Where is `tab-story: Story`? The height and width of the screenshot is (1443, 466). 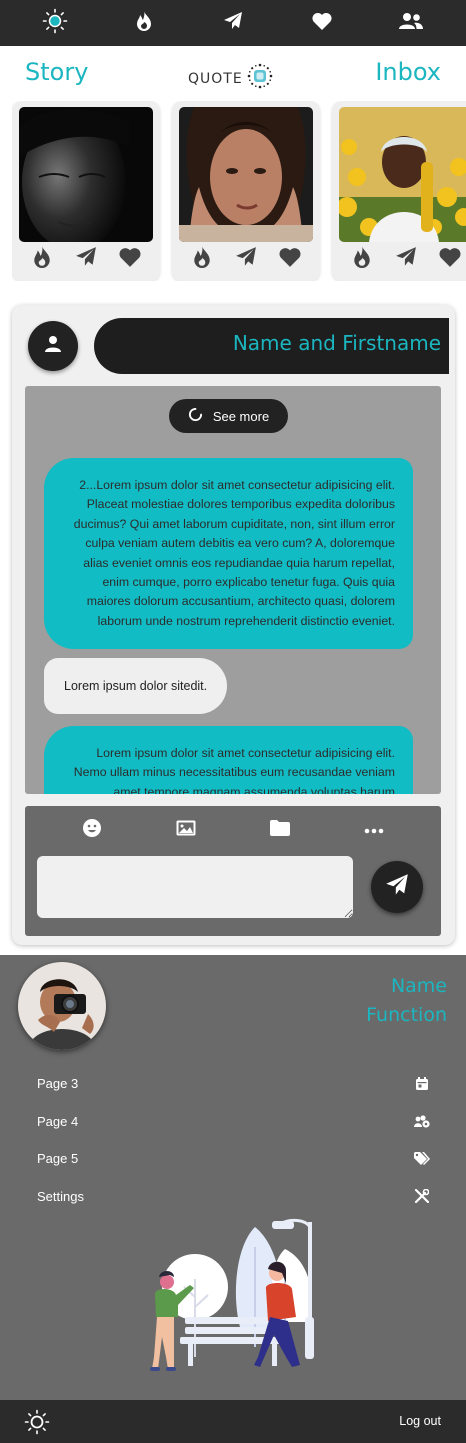
tab-story: Story is located at coordinates (56, 72).